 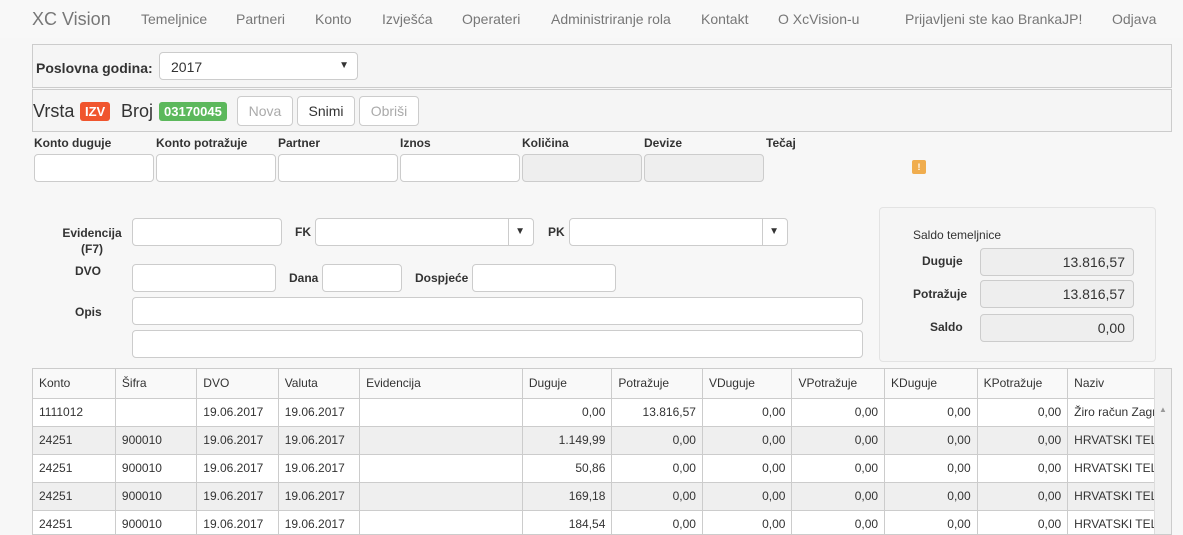 What do you see at coordinates (556, 232) in the screenshot?
I see `pk-label: PK` at bounding box center [556, 232].